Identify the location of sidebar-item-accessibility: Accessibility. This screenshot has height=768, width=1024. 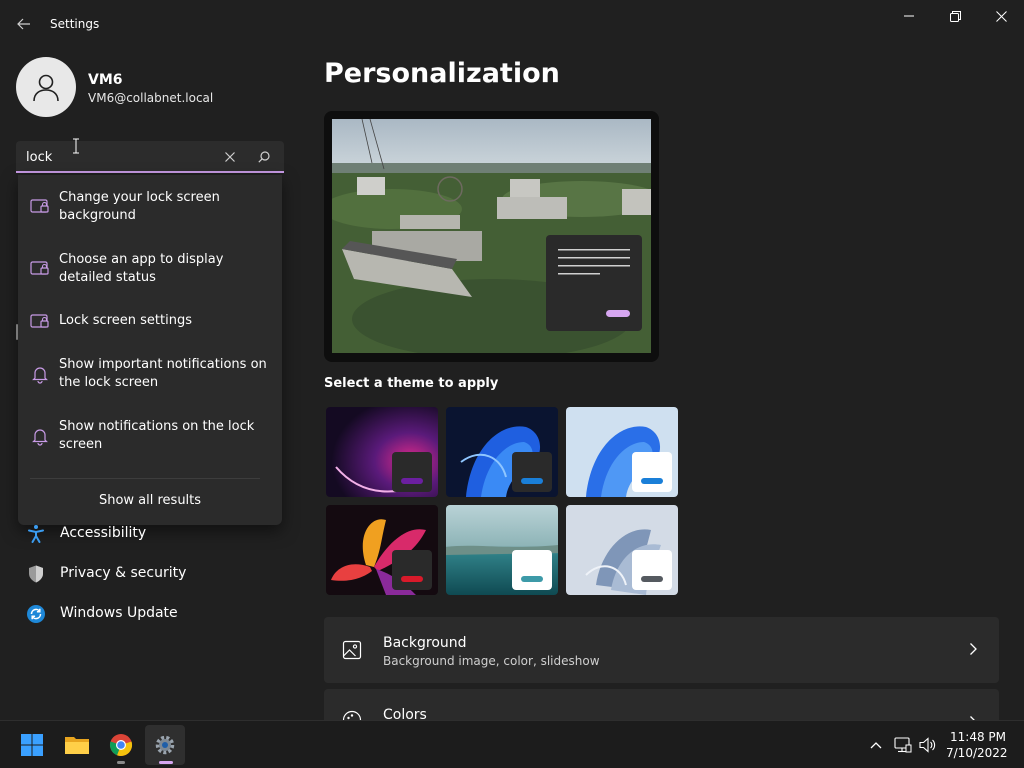
(148, 534).